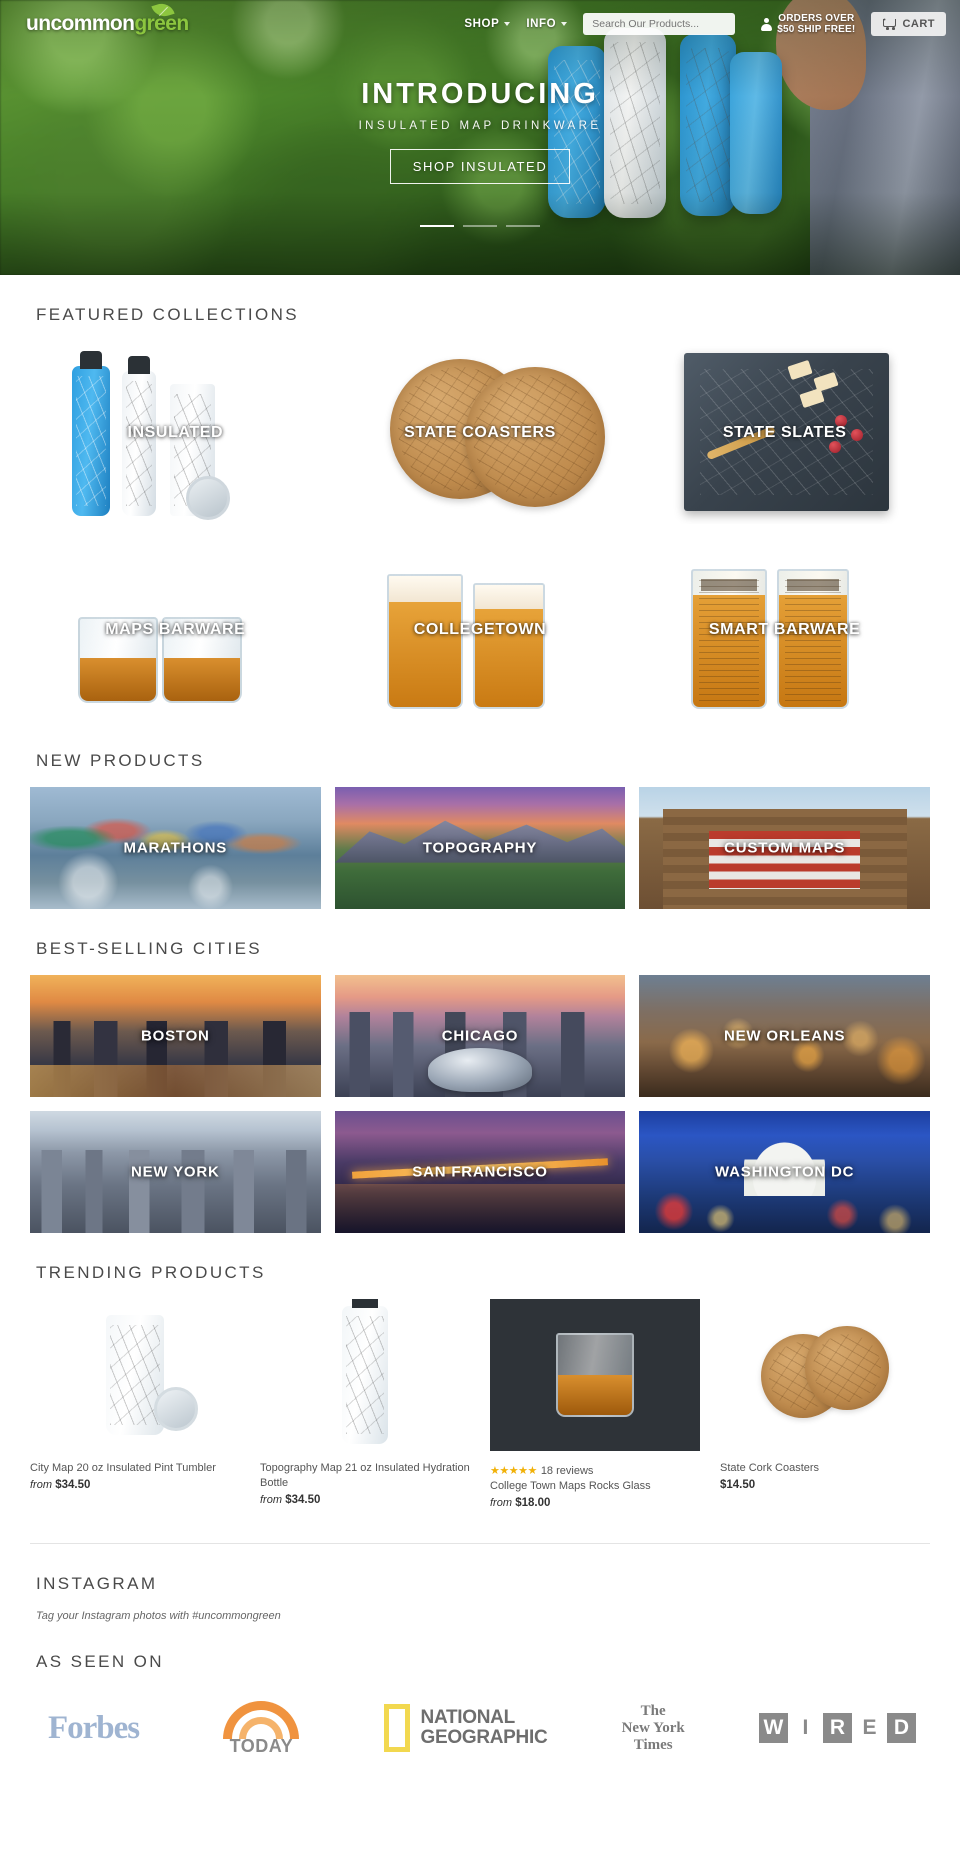  I want to click on collection-tile-collegetown: COLLEGETOWN, so click(480, 629).